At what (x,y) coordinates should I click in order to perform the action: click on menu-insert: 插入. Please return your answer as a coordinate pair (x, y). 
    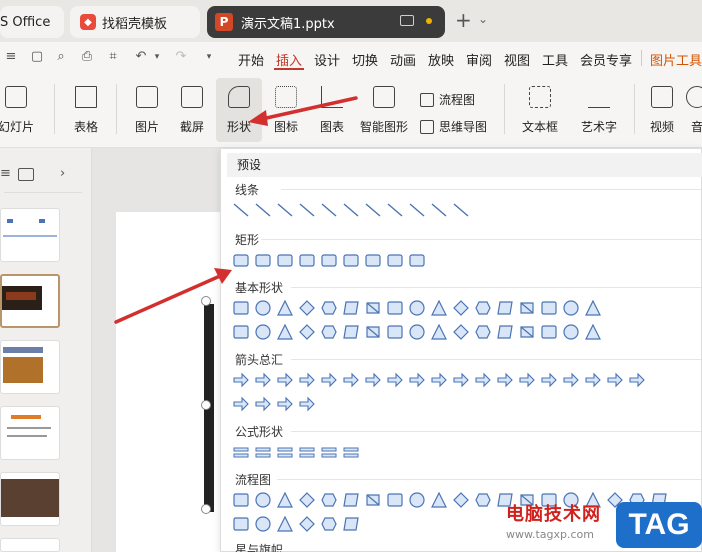
    Looking at the image, I should click on (289, 59).